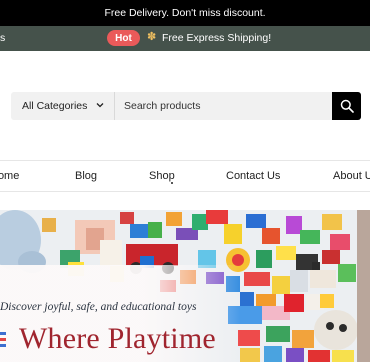 The width and height of the screenshot is (370, 362). What do you see at coordinates (3, 38) in the screenshot?
I see `promo-left-text: s` at bounding box center [3, 38].